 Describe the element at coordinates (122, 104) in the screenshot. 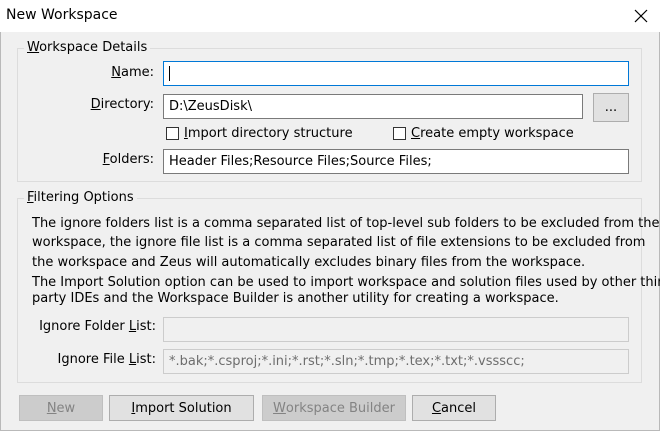

I see `directory-label: Directory:` at that location.